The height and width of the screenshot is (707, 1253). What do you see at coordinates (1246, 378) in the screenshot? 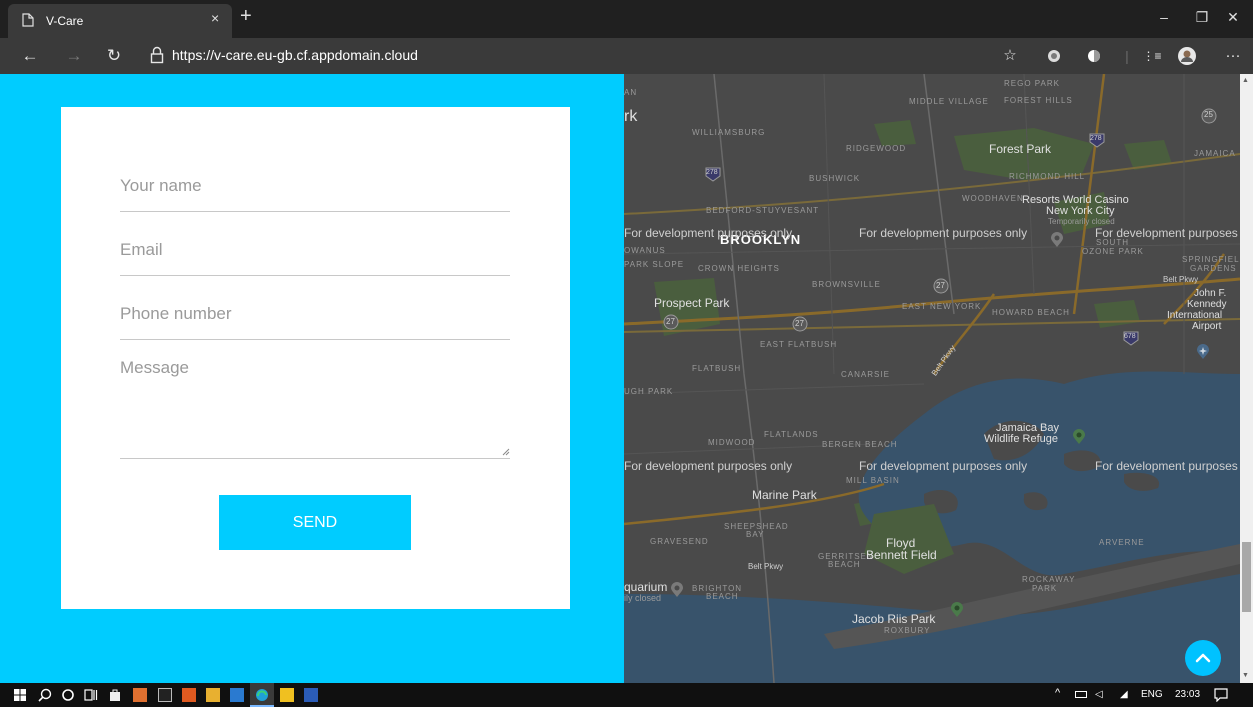
I see `page-scrollbar: ▲ ▼` at bounding box center [1246, 378].